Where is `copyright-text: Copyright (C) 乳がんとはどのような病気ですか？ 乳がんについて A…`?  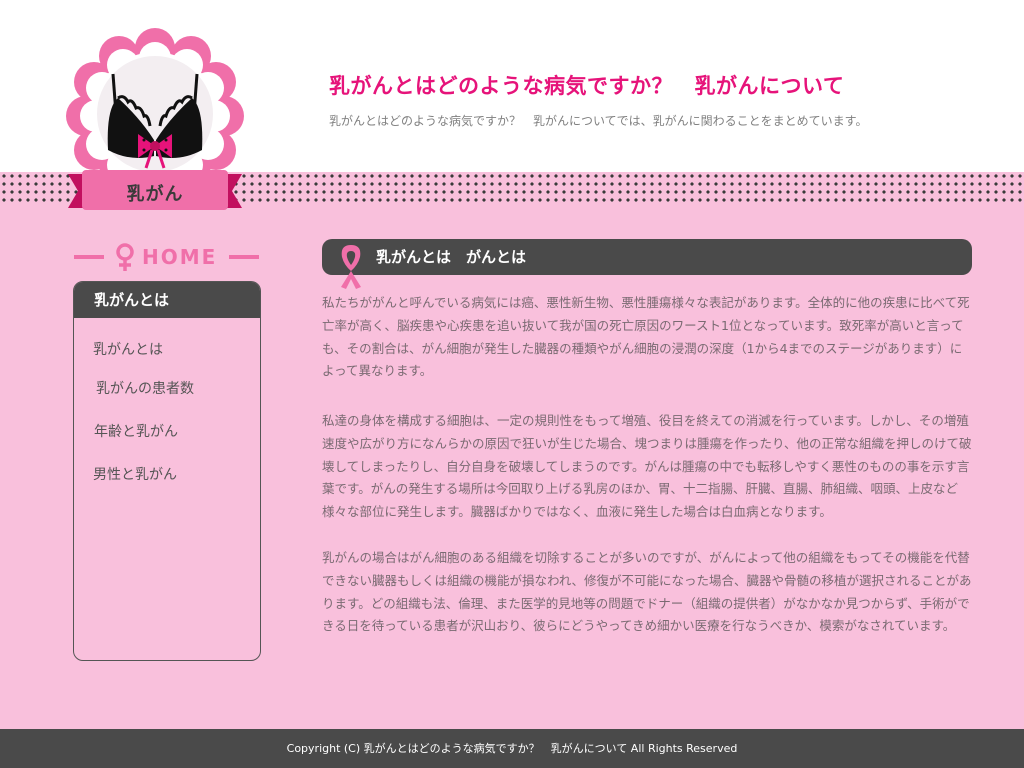
copyright-text: Copyright (C) 乳がんとはどのような病気ですか？ 乳がんについて A… is located at coordinates (512, 748).